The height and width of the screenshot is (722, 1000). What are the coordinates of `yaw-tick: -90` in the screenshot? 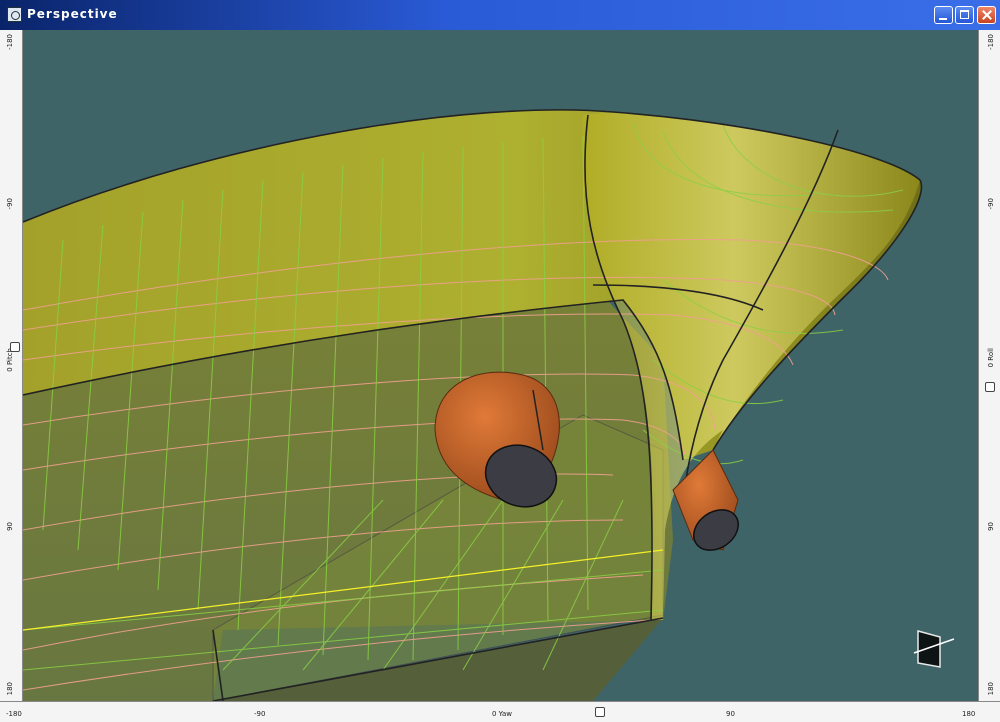 It's located at (260, 714).